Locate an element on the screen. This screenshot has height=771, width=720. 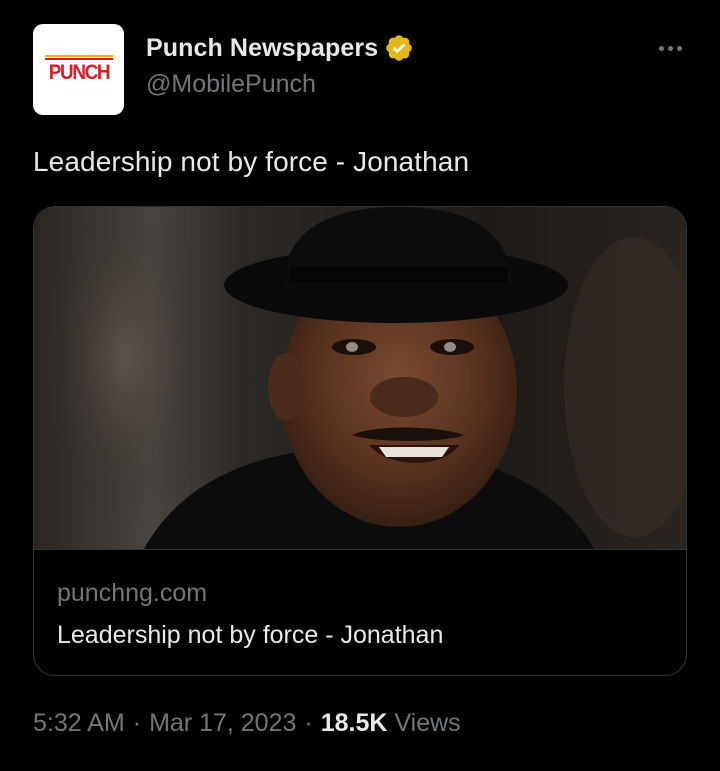
tweet-text: Leadership not by force - Jonathan is located at coordinates (251, 161).